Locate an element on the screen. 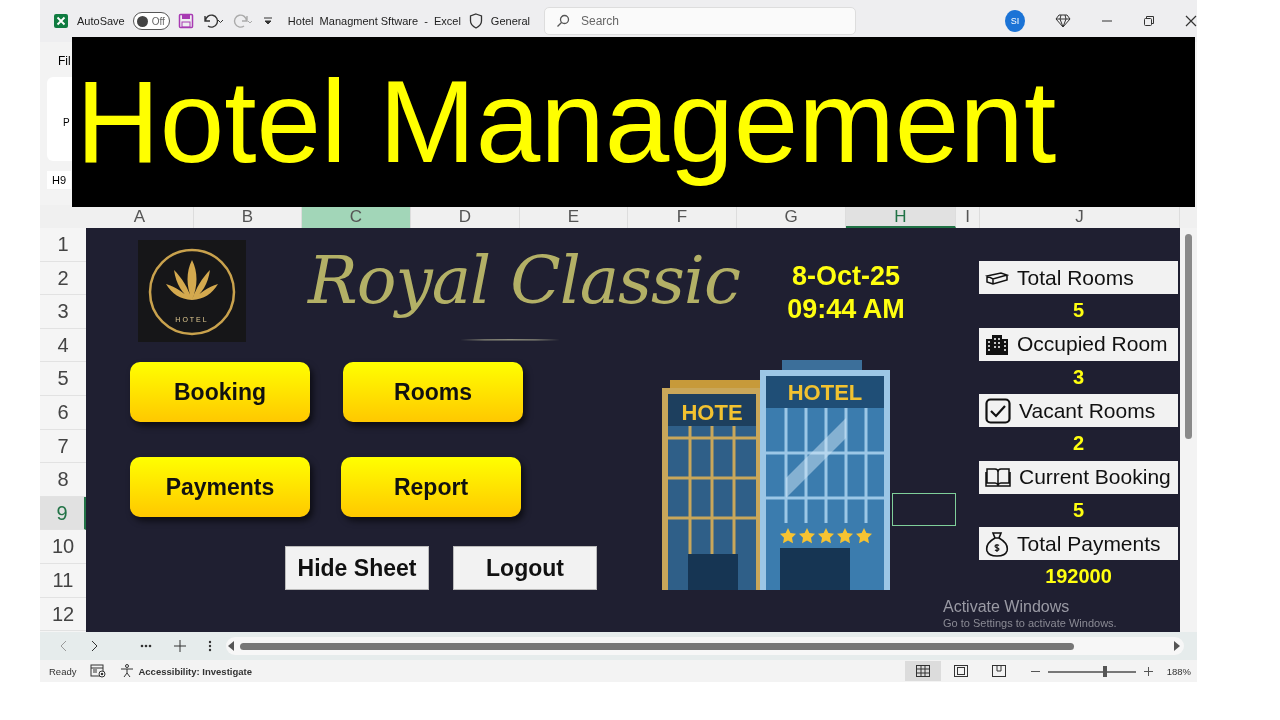 The height and width of the screenshot is (720, 1280). stat-value: 192000 is located at coordinates (1078, 576).